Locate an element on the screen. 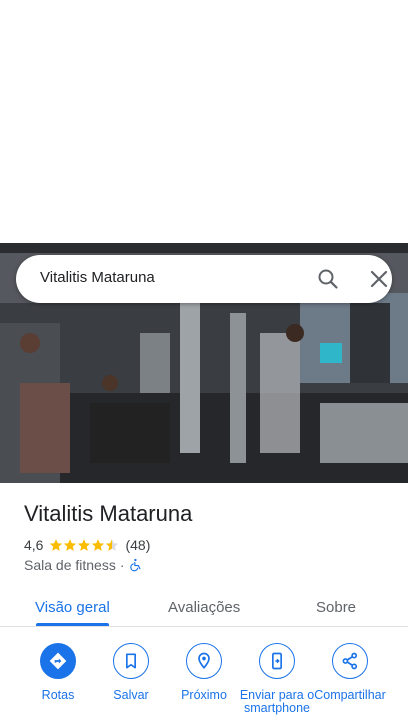 The image size is (408, 726). tab-bar: Visão geral Avaliações Sobre is located at coordinates (204, 607).